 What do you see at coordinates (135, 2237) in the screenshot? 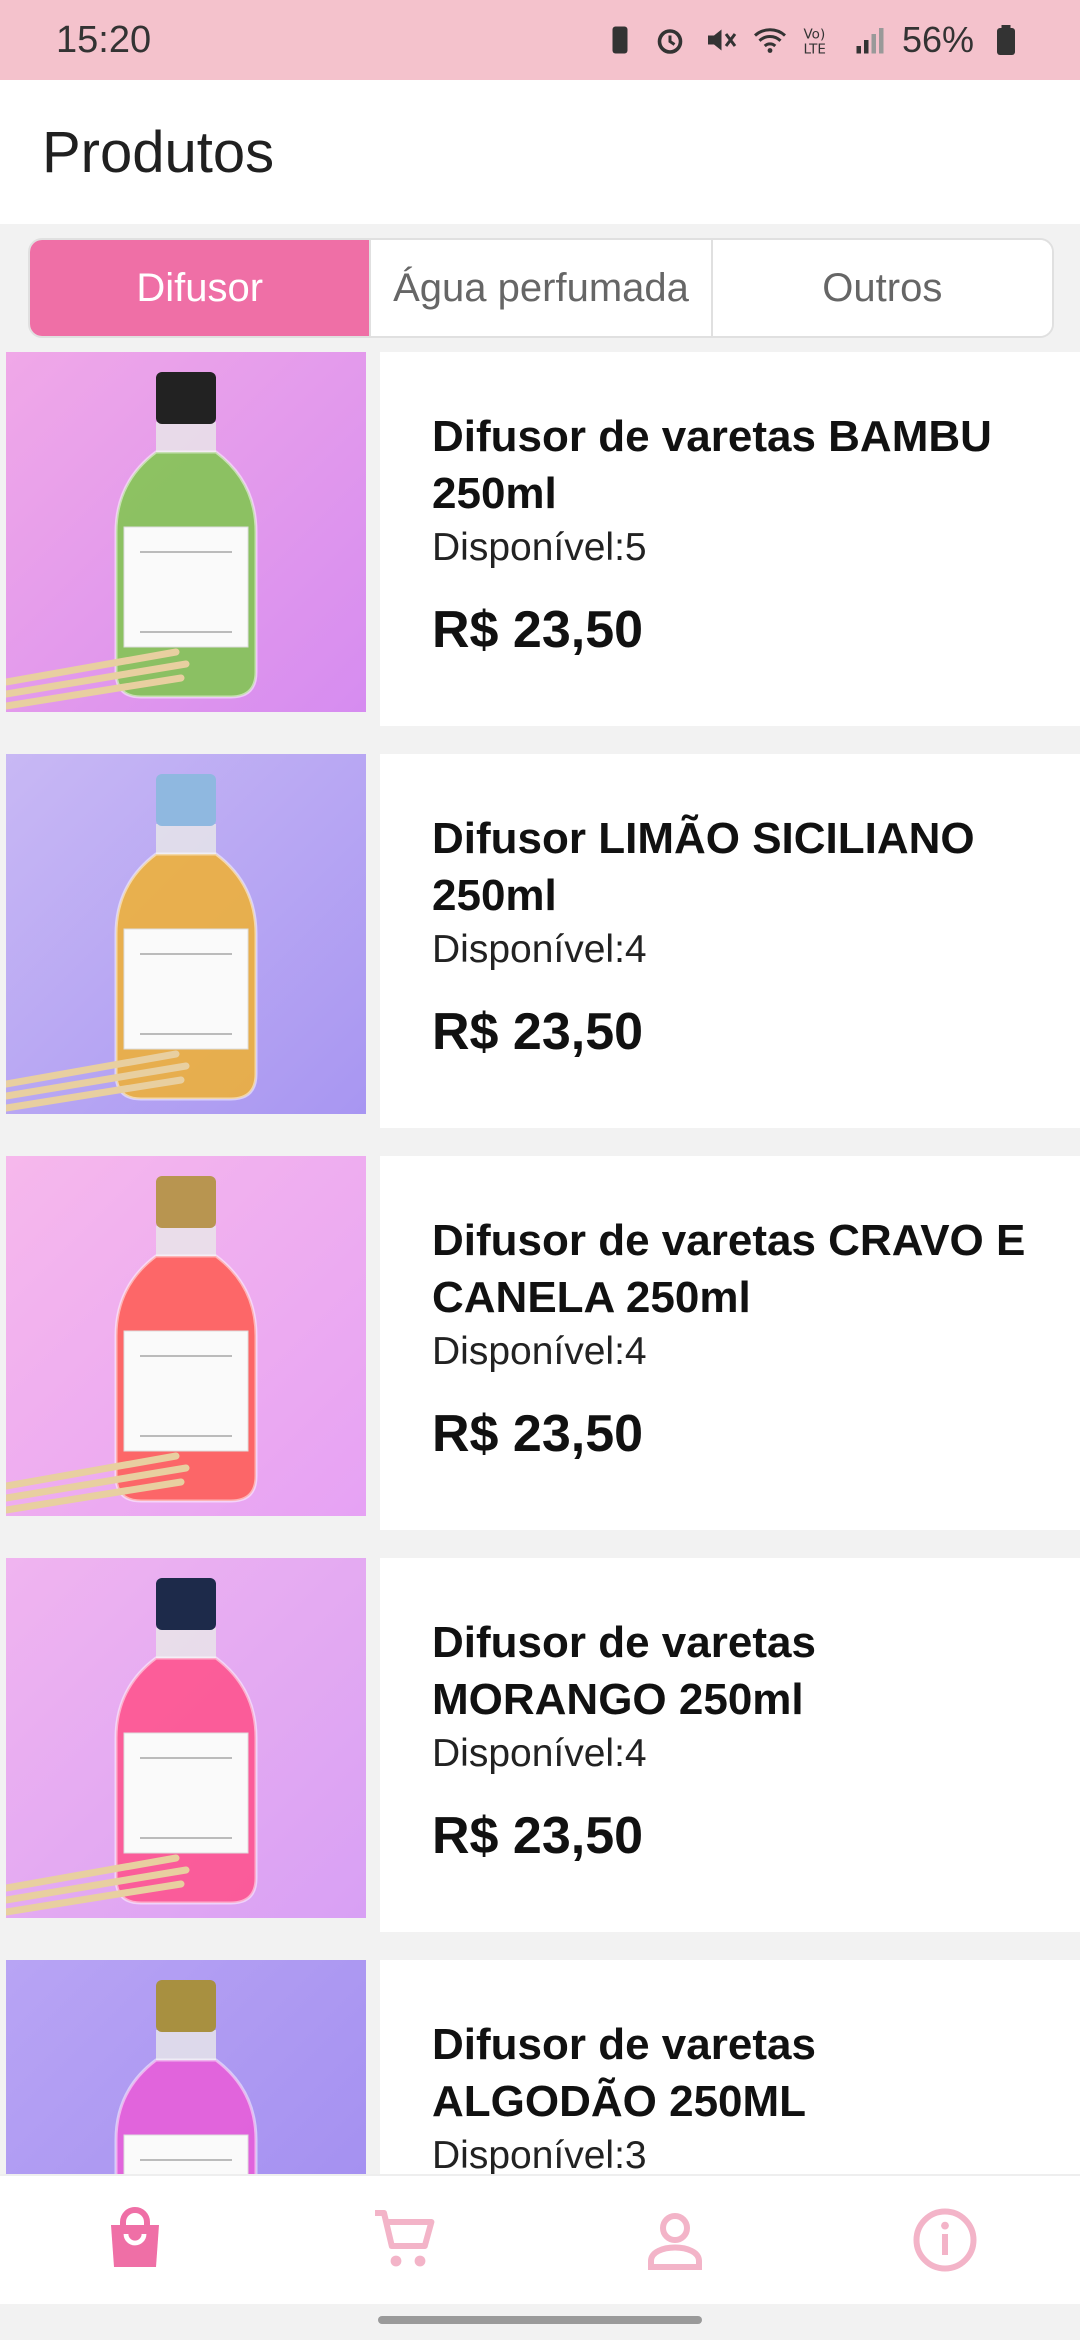
I see `shopping-bag-icon` at bounding box center [135, 2237].